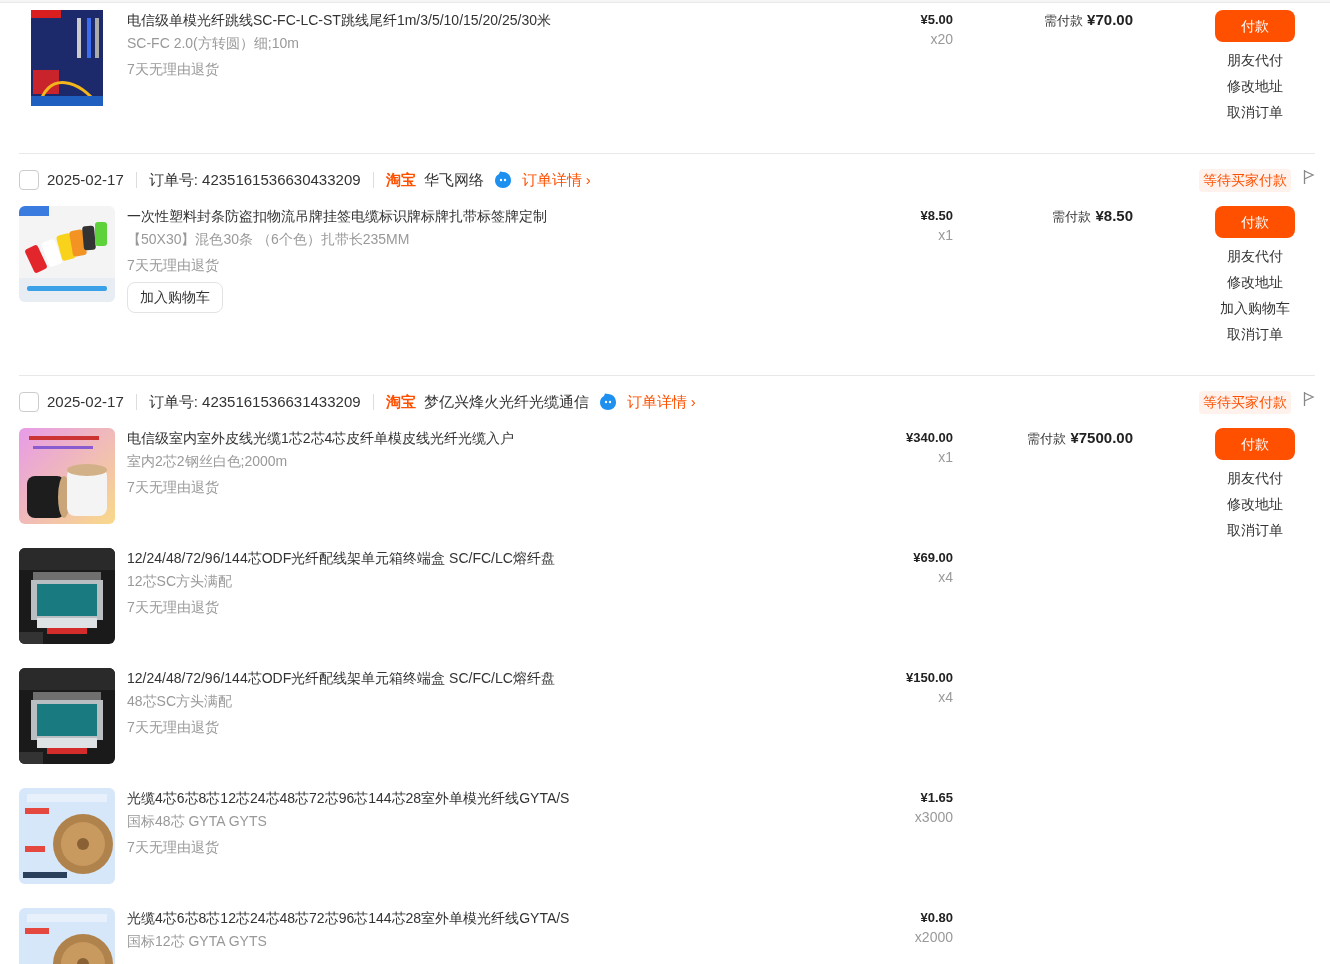 The width and height of the screenshot is (1330, 964). Describe the element at coordinates (427, 438) in the screenshot. I see `product-title: 电信级室内室外皮线光缆1芯2芯4芯皮纤单模皮线光纤光缆入户` at that location.